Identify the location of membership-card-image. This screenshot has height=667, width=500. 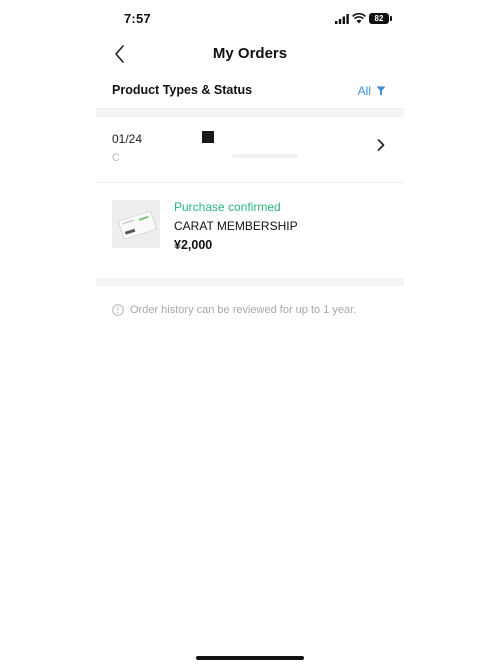
(136, 224).